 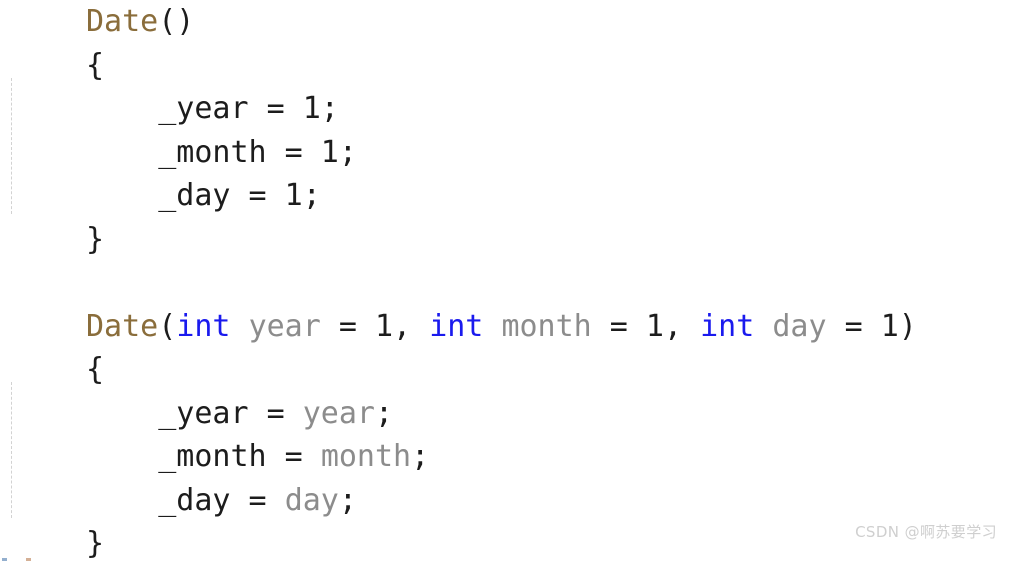 What do you see at coordinates (501, 501) in the screenshot?
I see `assign-day-param: _day = day;` at bounding box center [501, 501].